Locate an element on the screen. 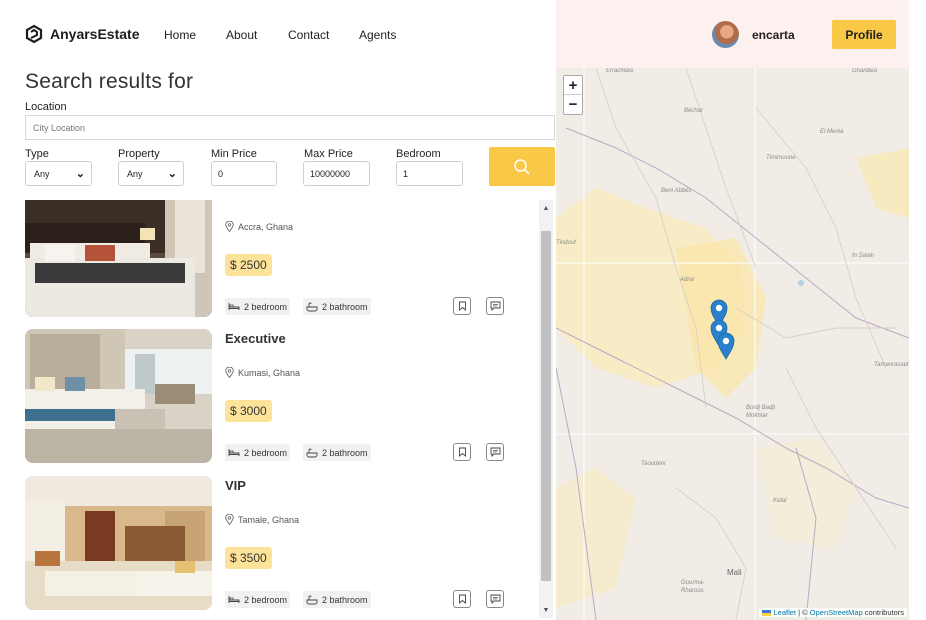  map-place-label: Béchar is located at coordinates (694, 111).